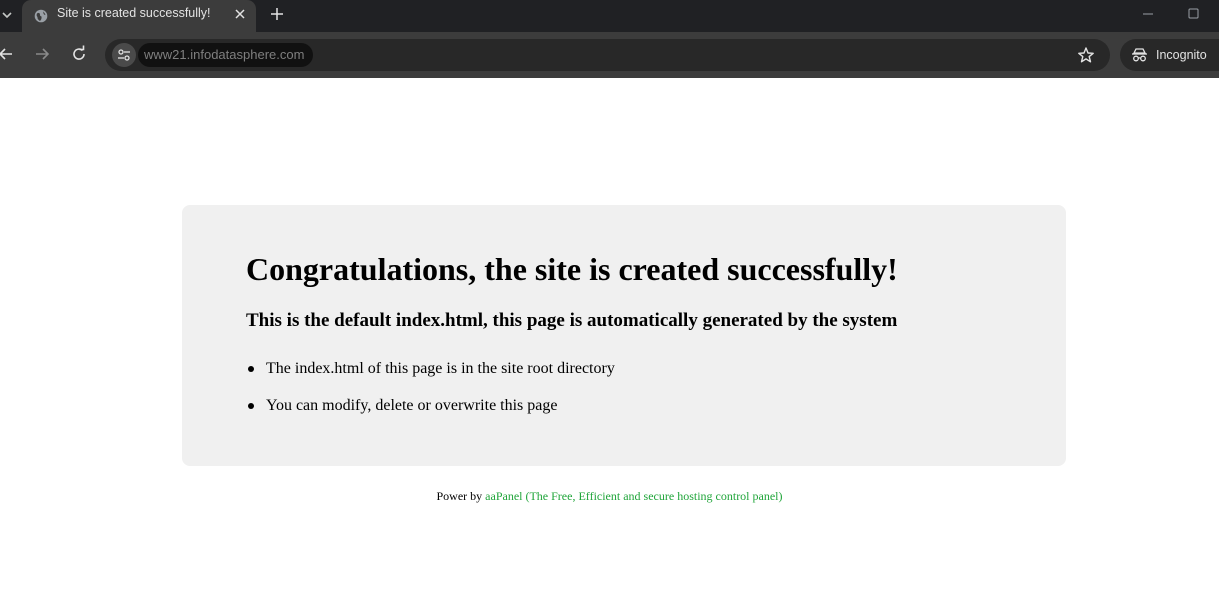 This screenshot has height=597, width=1219. I want to click on address-bar: www21.infodatasphere.com, so click(607, 55).